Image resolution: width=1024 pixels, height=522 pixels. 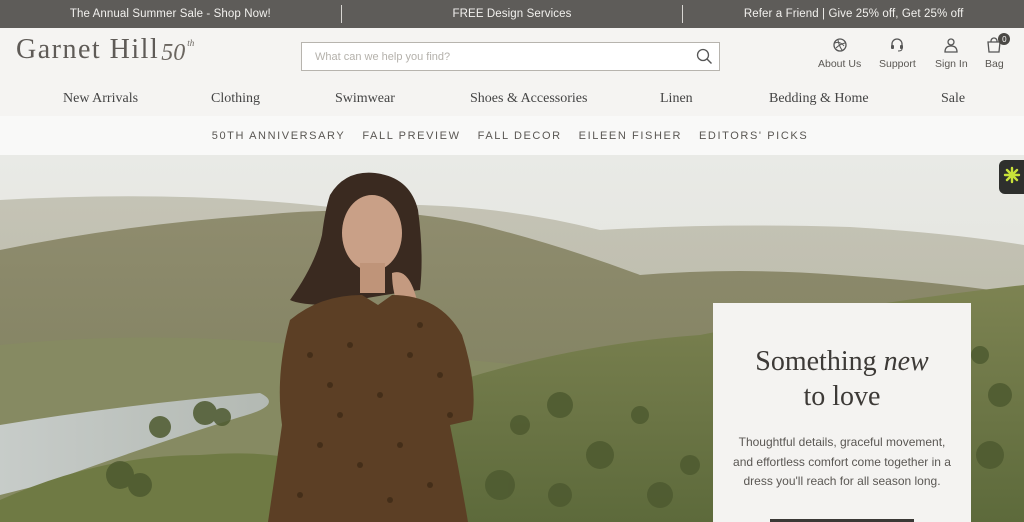 I want to click on hero-card-title-part2: to love, so click(x=842, y=396).